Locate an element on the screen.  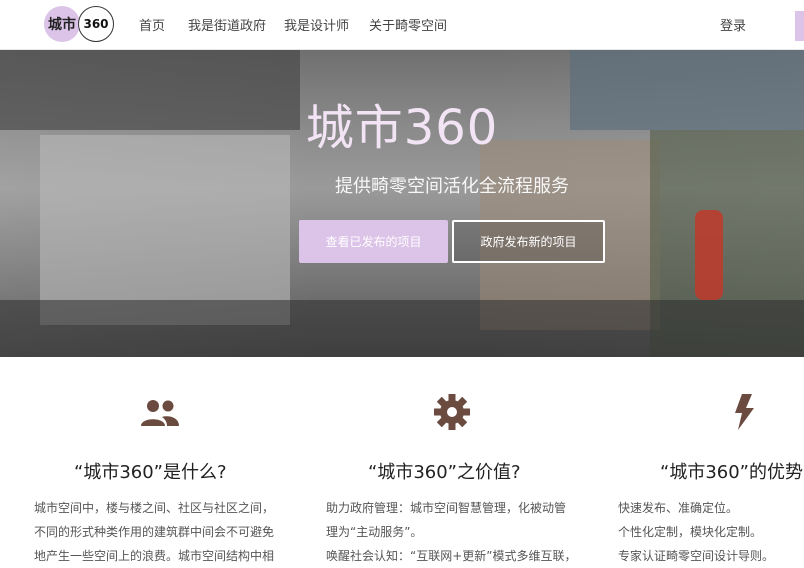
nav-register-button is located at coordinates (799, 26).